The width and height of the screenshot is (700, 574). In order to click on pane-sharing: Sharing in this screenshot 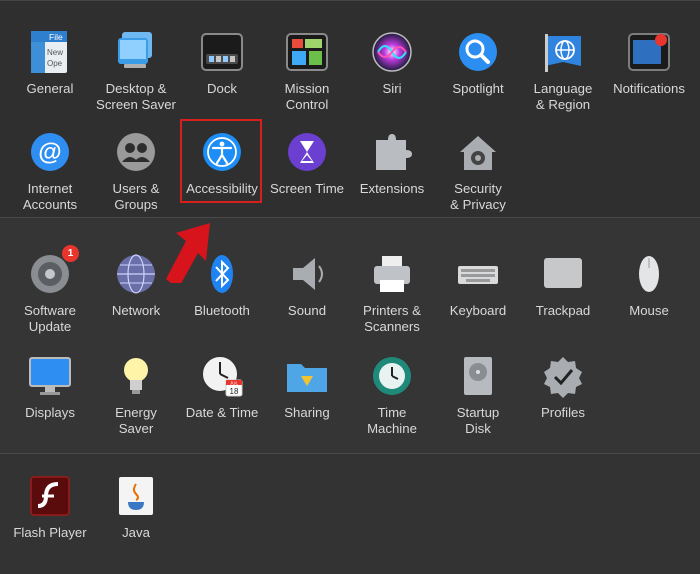, I will do `click(307, 401)`.